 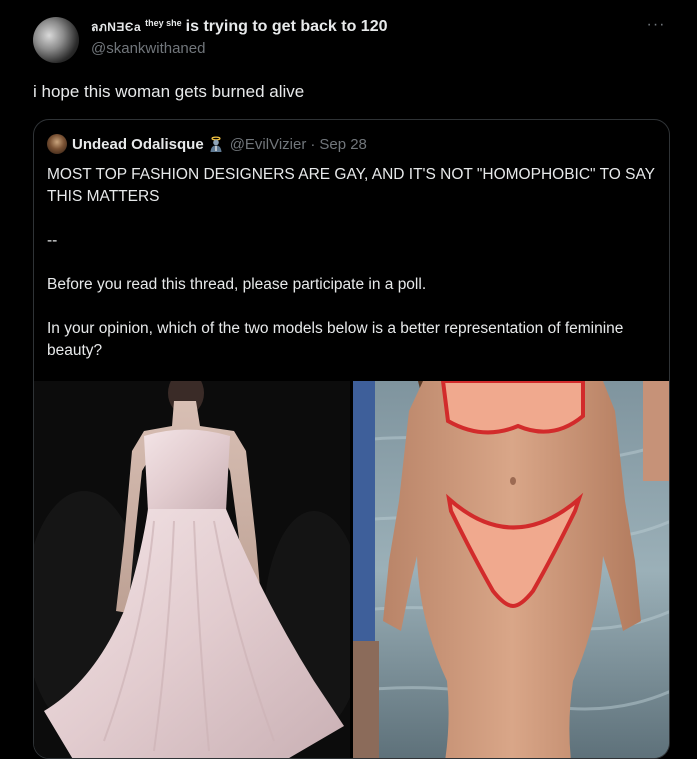 I want to click on display-name-text: ลภNƎЄa, so click(x=116, y=27).